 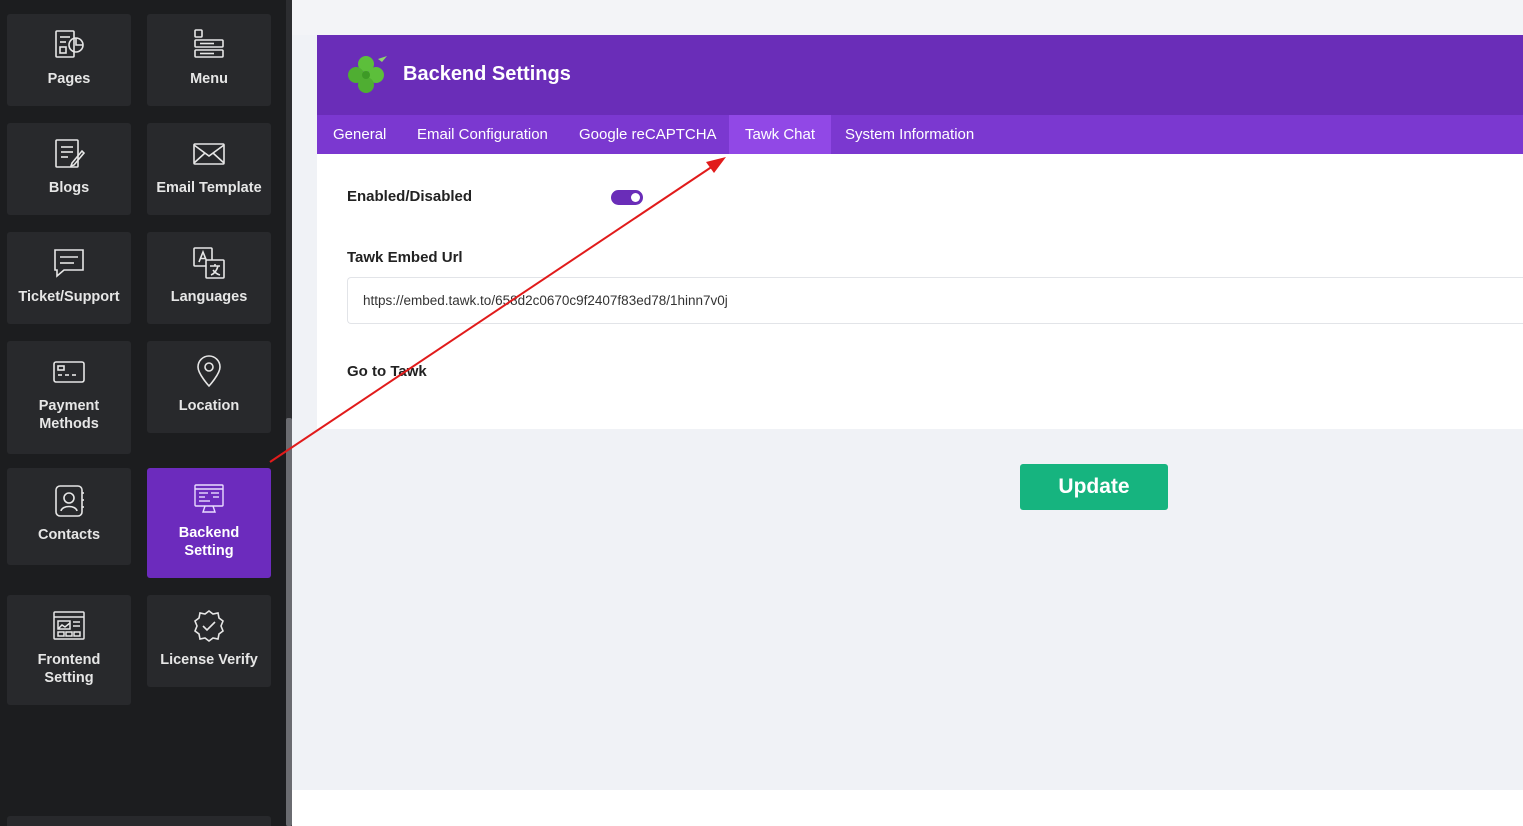 What do you see at coordinates (209, 406) in the screenshot?
I see `sidebar-item-label: Location` at bounding box center [209, 406].